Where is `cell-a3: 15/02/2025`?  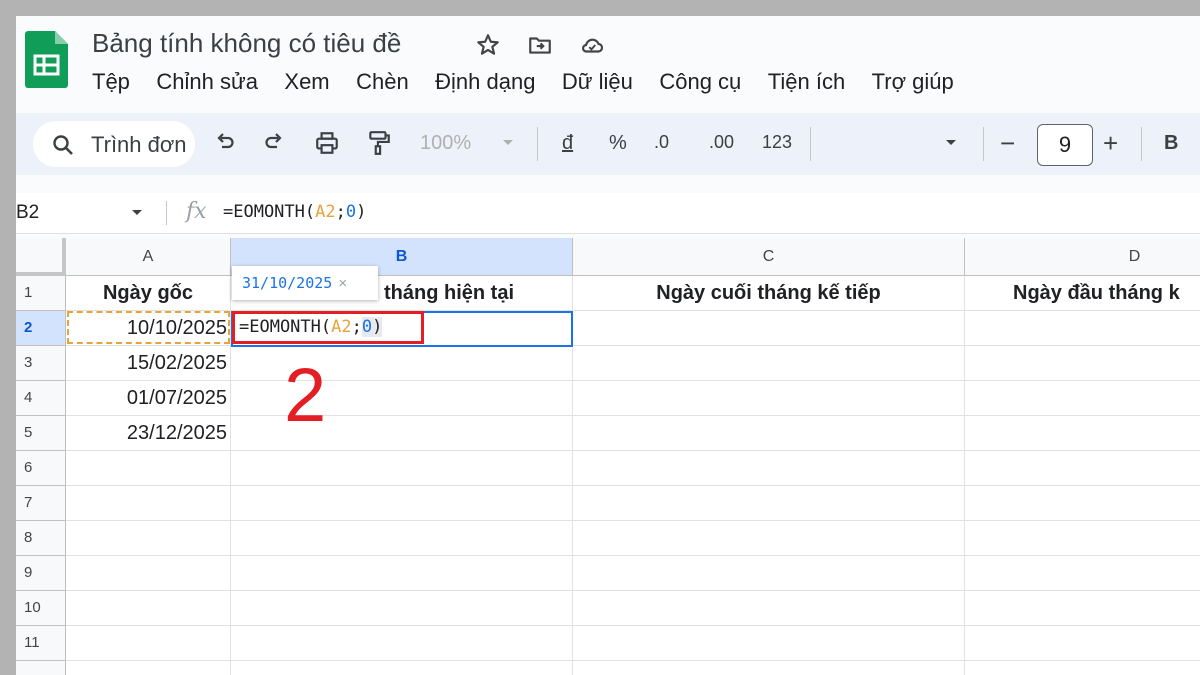
cell-a3: 15/02/2025 is located at coordinates (148, 363).